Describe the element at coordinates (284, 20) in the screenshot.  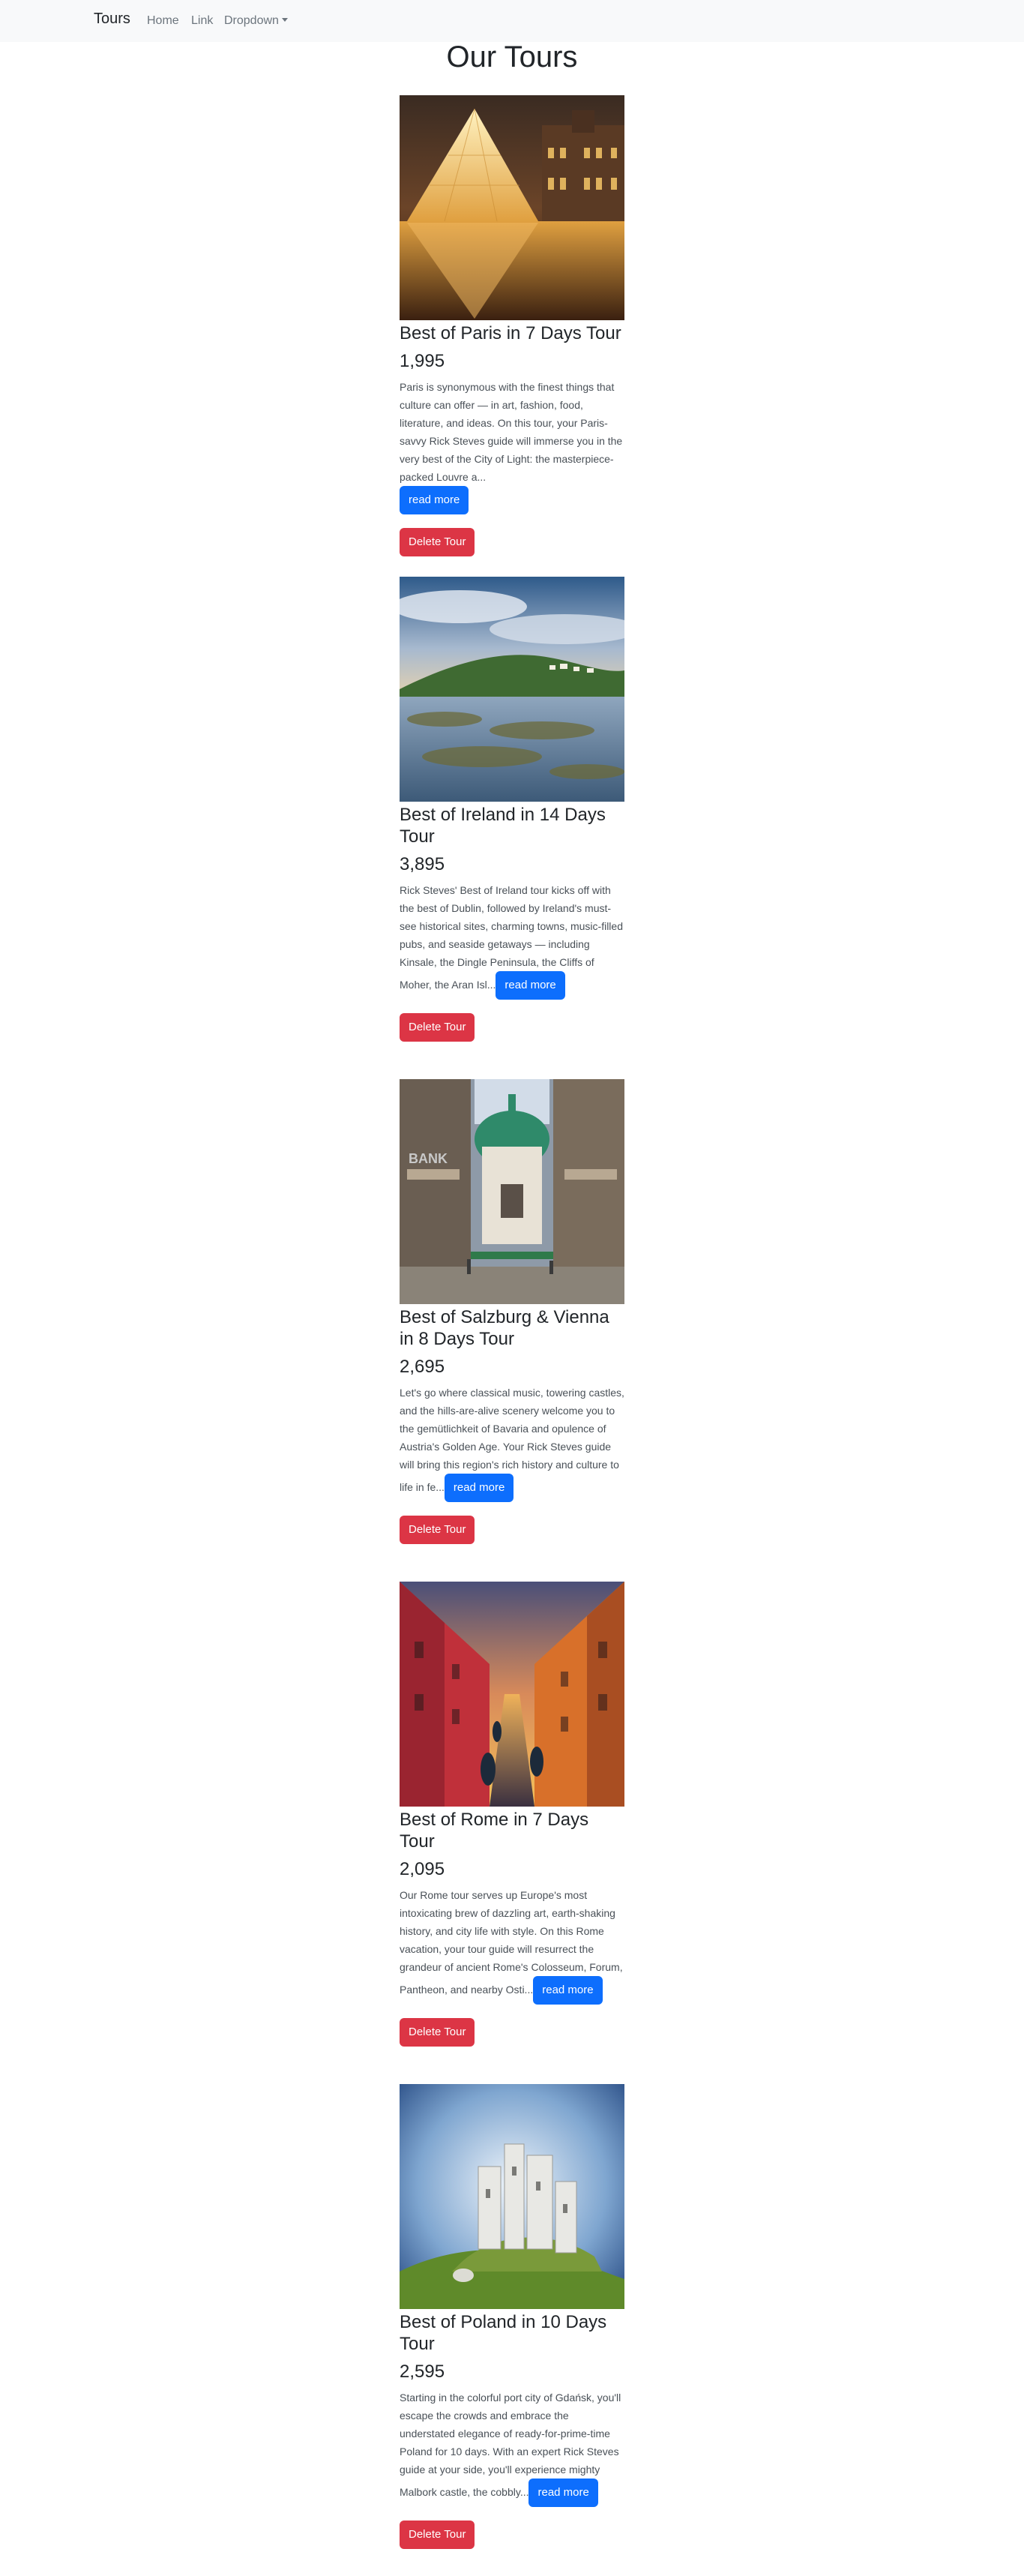
I see `chevron-down-icon` at that location.